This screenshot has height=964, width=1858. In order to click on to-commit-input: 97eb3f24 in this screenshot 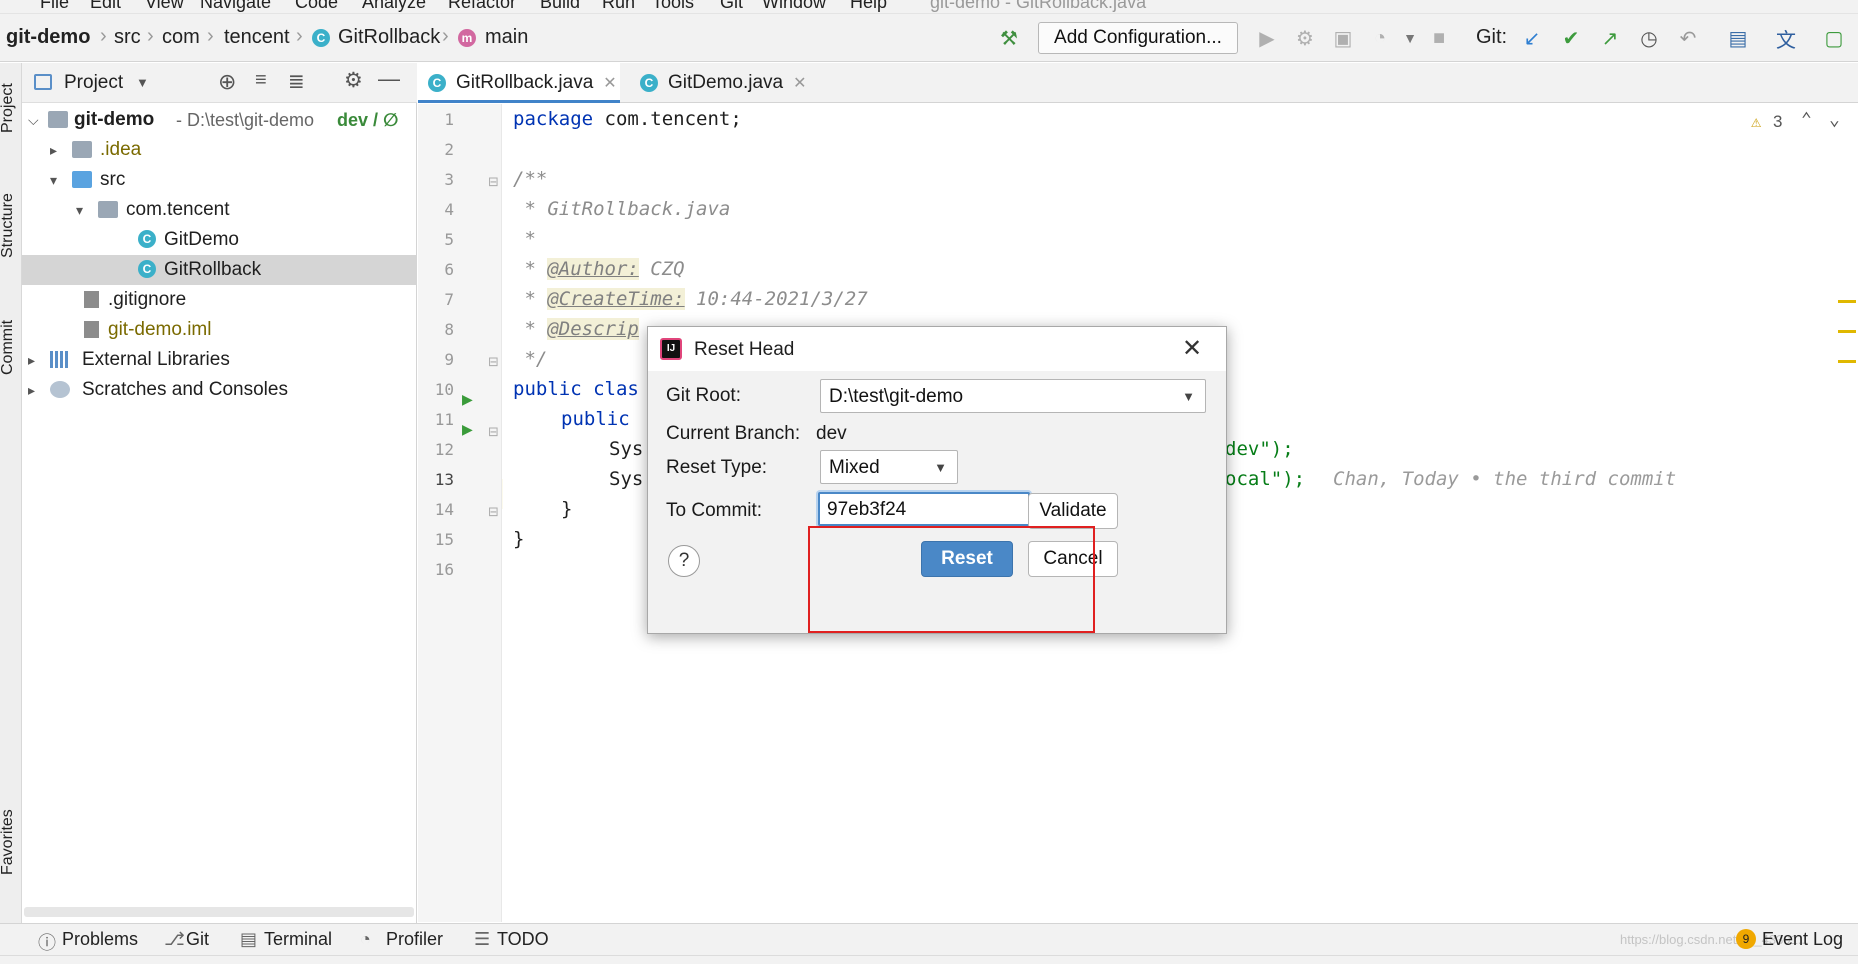, I will do `click(924, 509)`.